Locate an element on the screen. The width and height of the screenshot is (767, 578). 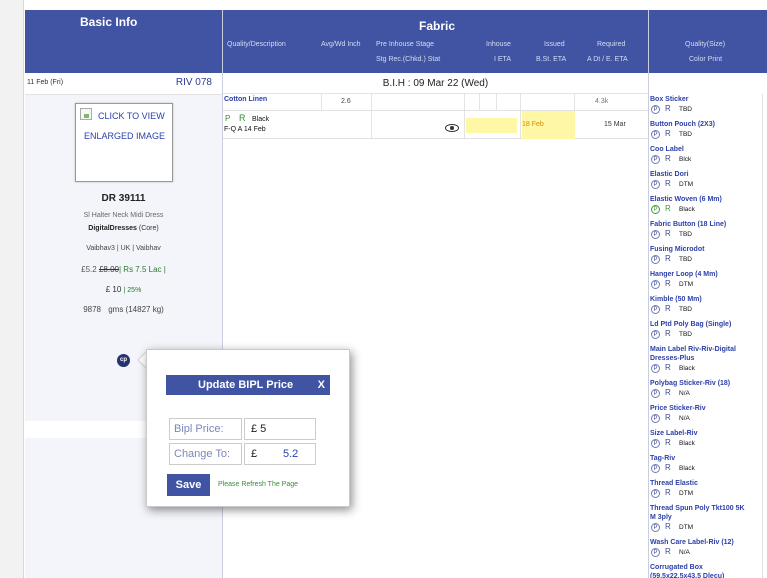
trim-name: Kimble (50 Mm) is located at coordinates (706, 299).